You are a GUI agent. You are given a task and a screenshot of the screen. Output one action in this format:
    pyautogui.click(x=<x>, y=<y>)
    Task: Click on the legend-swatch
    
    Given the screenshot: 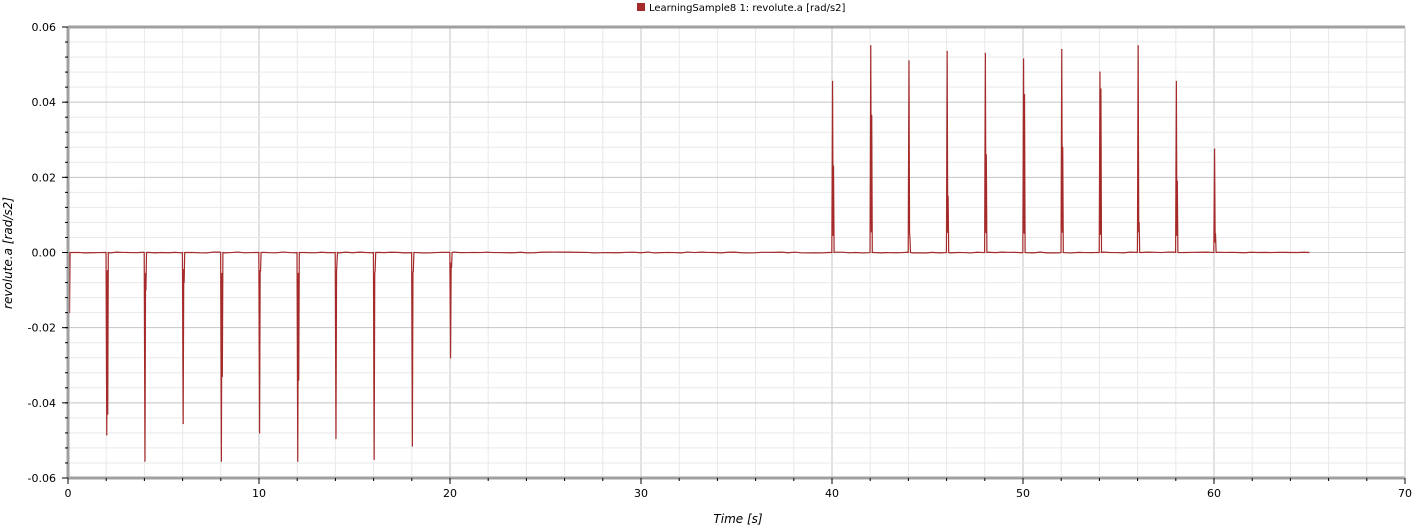 What is the action you would take?
    pyautogui.click(x=641, y=7)
    